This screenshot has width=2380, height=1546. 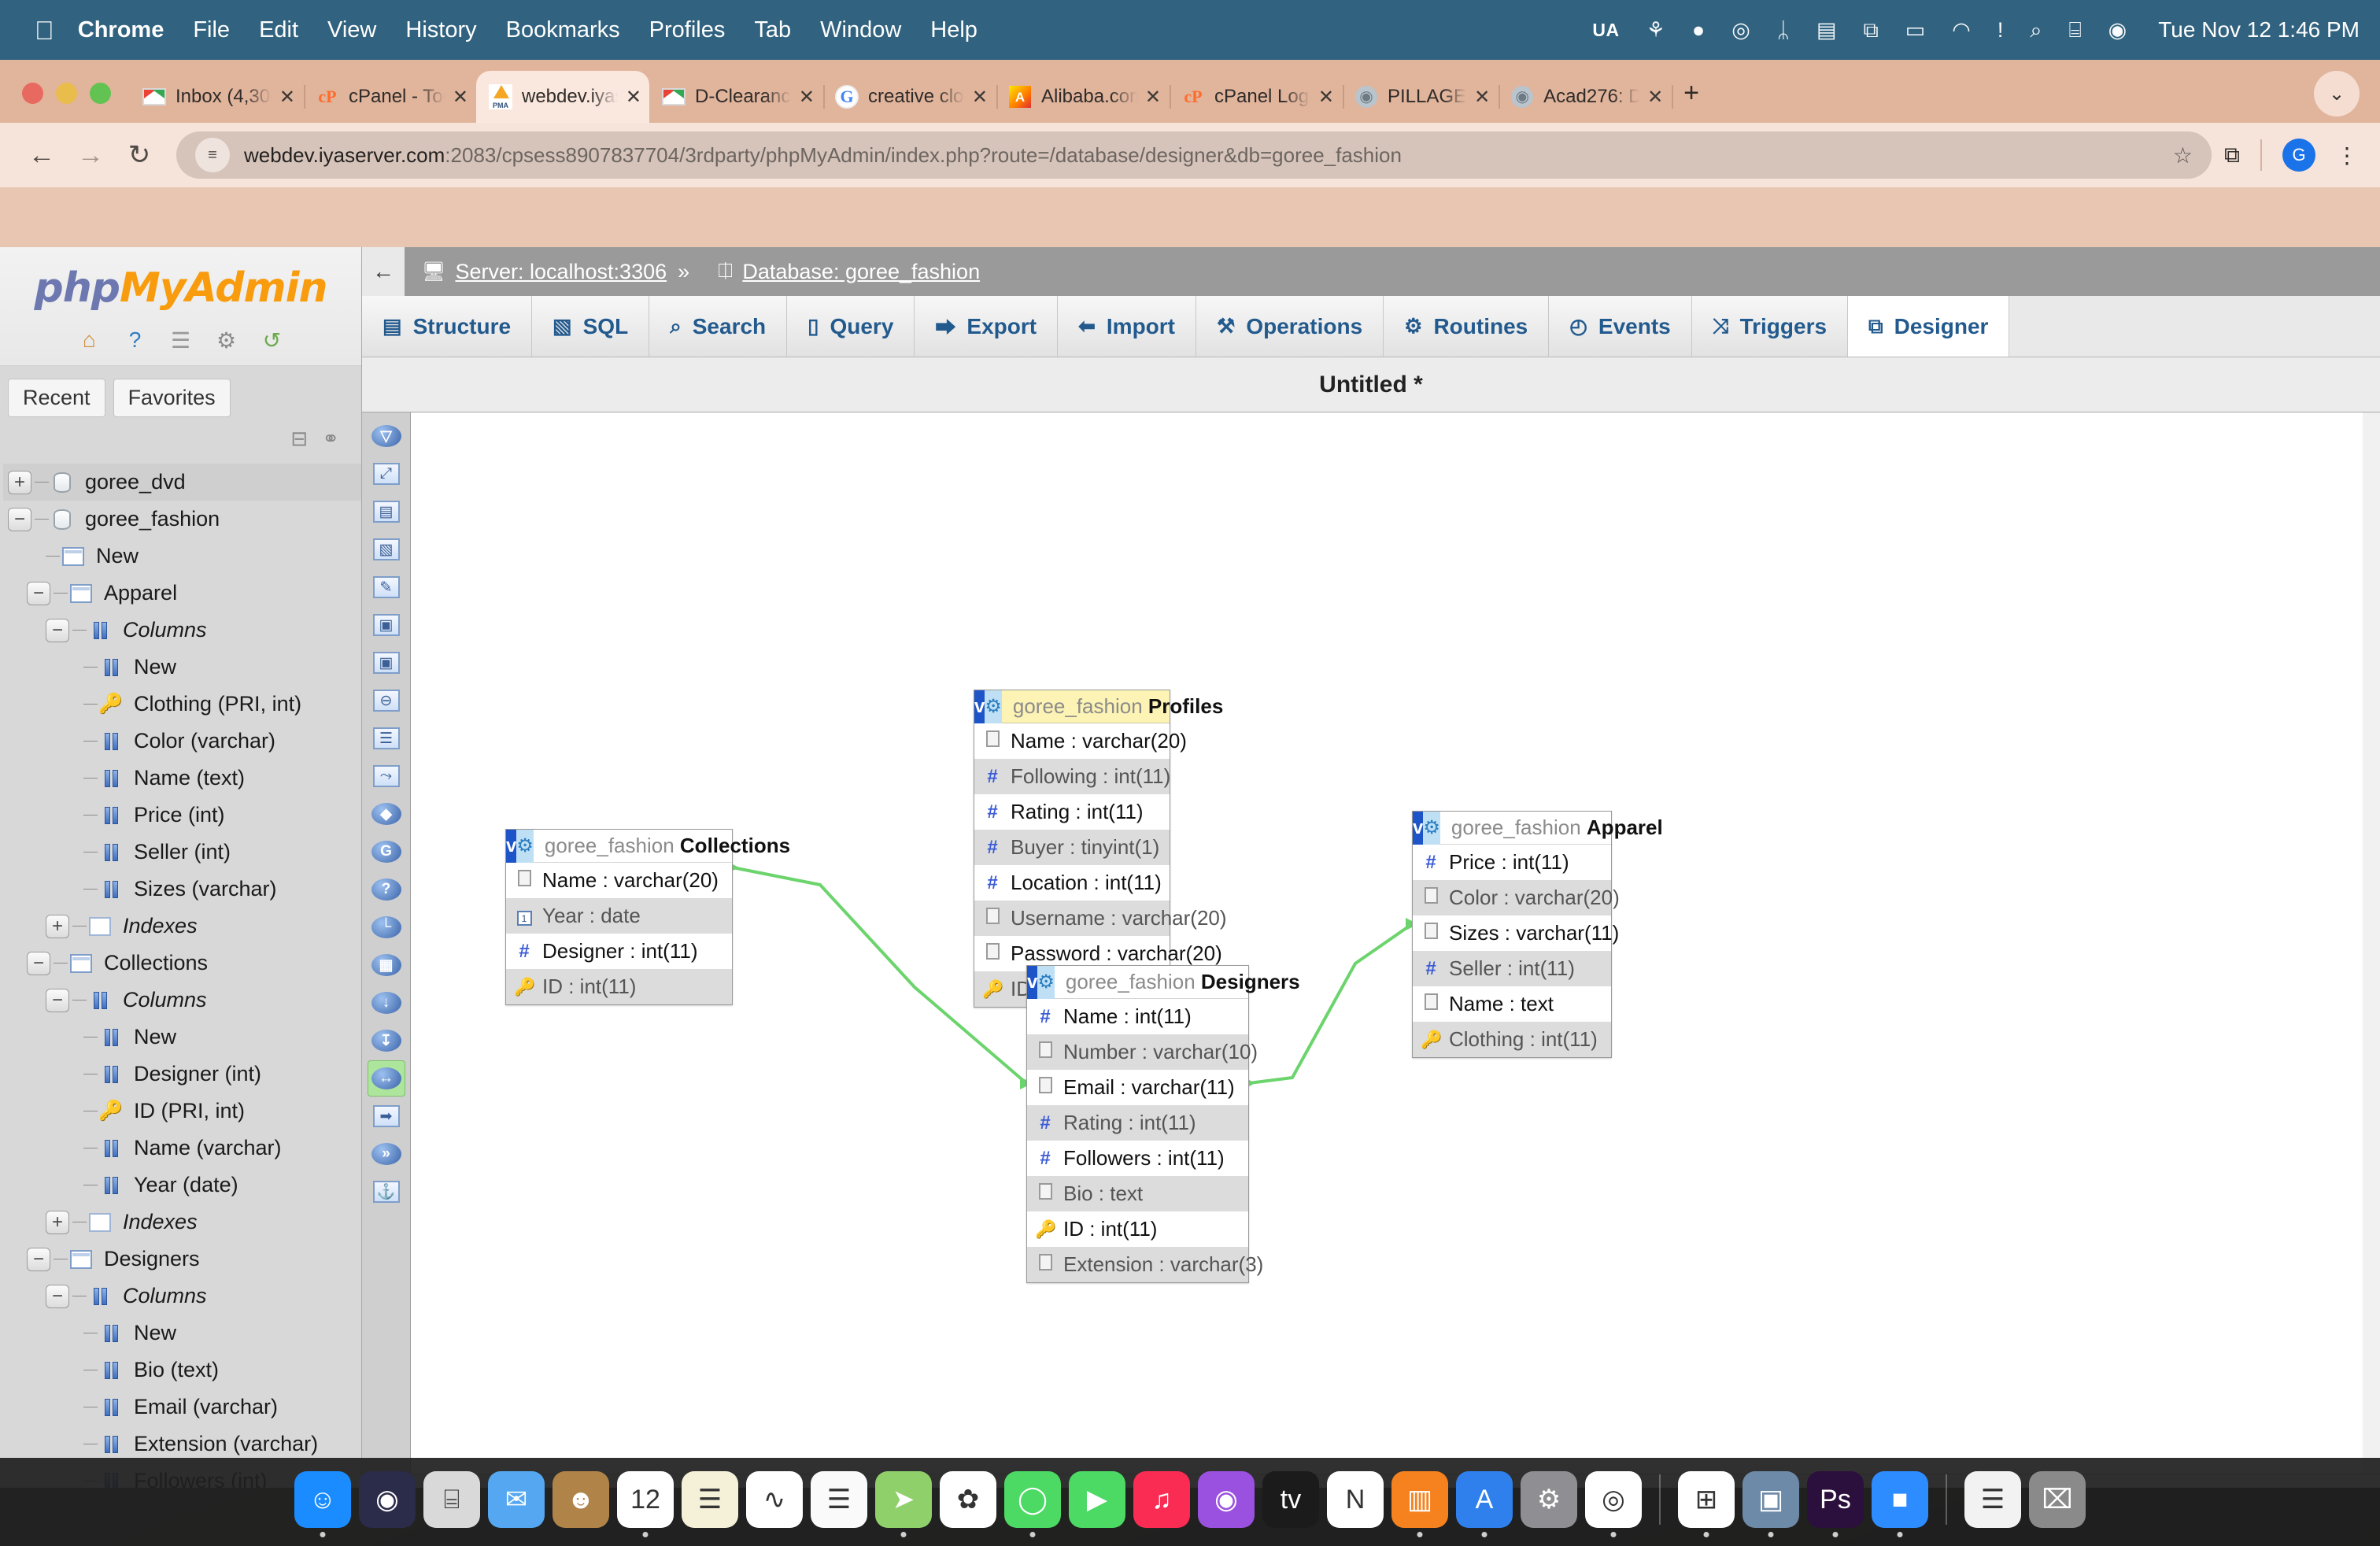 I want to click on browser-tab-cpanel-tool: cP cPanel - Tool ✕, so click(x=391, y=97).